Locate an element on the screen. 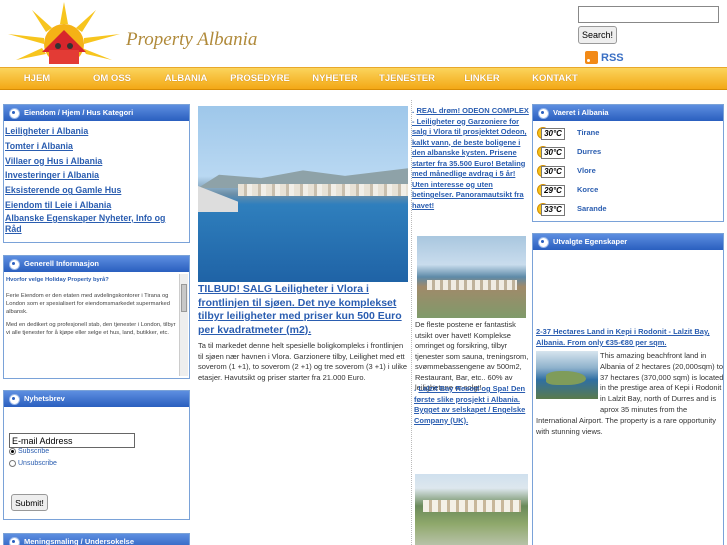 This screenshot has height=545, width=727. nav-item-om-oss: OM OSS is located at coordinates (112, 78).